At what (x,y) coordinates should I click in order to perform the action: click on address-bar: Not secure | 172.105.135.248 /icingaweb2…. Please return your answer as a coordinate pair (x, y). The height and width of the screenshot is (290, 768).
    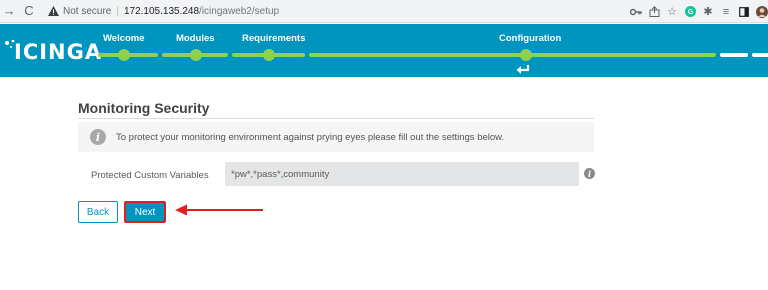
    Looking at the image, I should click on (307, 11).